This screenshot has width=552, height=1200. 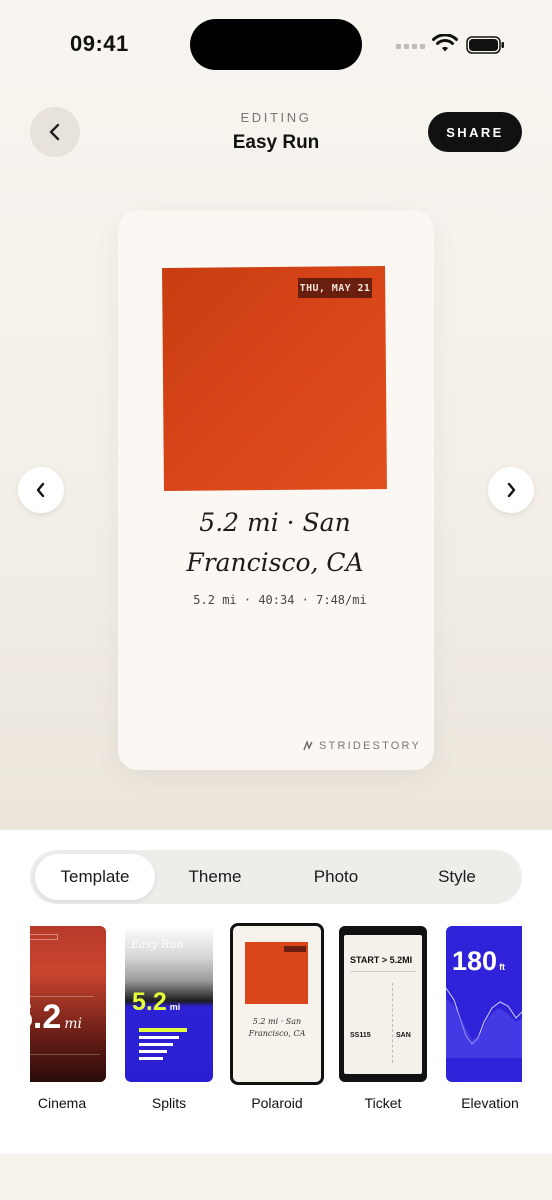 I want to click on polaroid-thumb-caption: 5.2 mi · San Francisco, CA, so click(x=277, y=1027).